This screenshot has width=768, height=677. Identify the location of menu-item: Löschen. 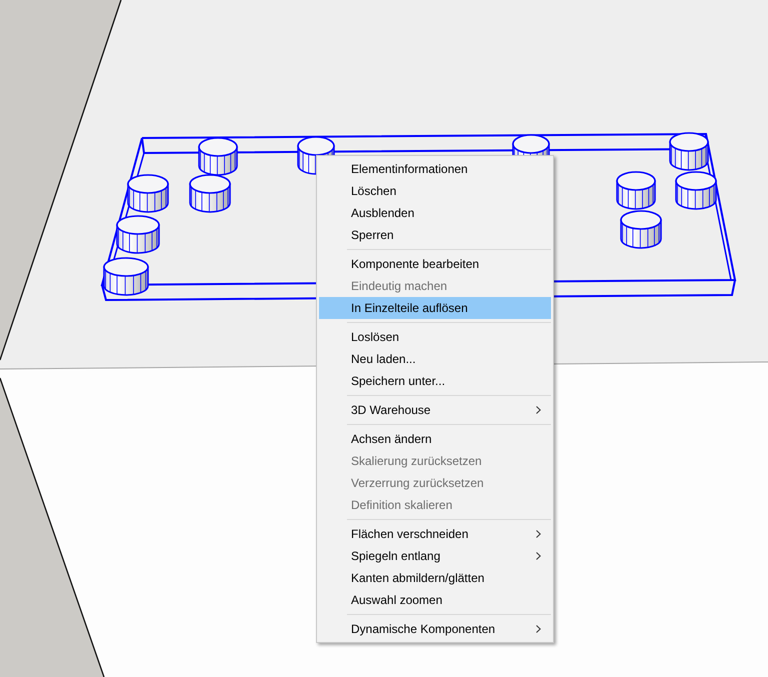
(435, 191).